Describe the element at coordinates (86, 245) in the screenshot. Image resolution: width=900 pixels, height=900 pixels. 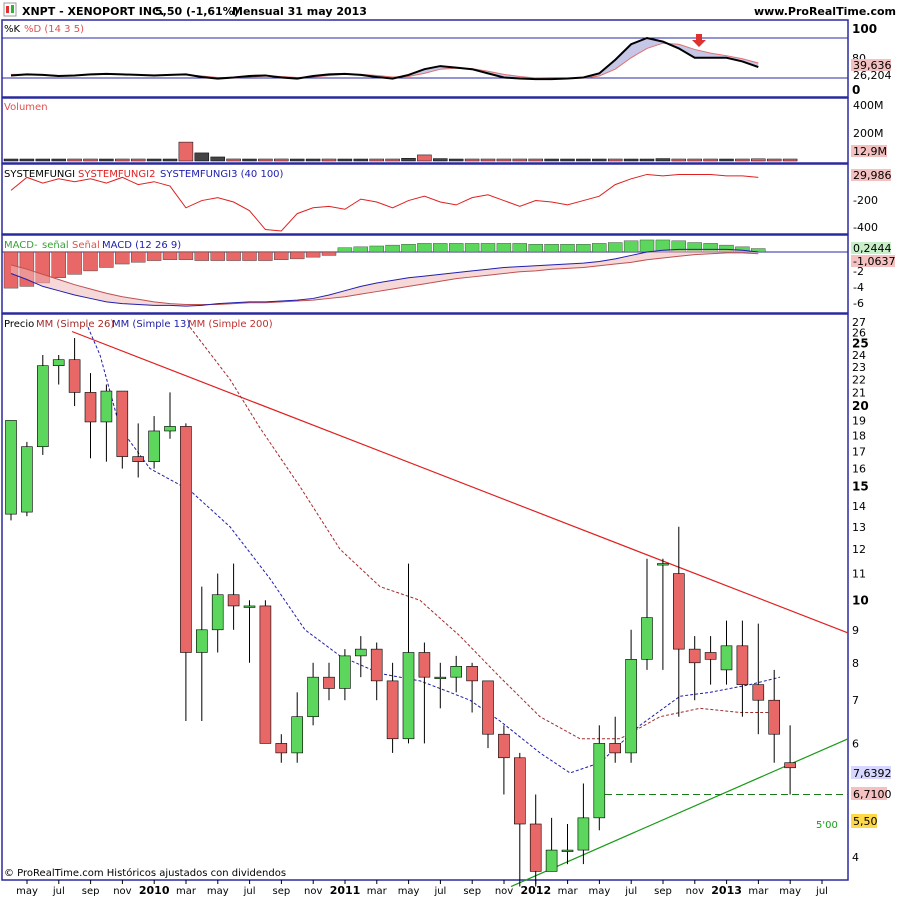
I see `macd-title-3: Señal` at that location.